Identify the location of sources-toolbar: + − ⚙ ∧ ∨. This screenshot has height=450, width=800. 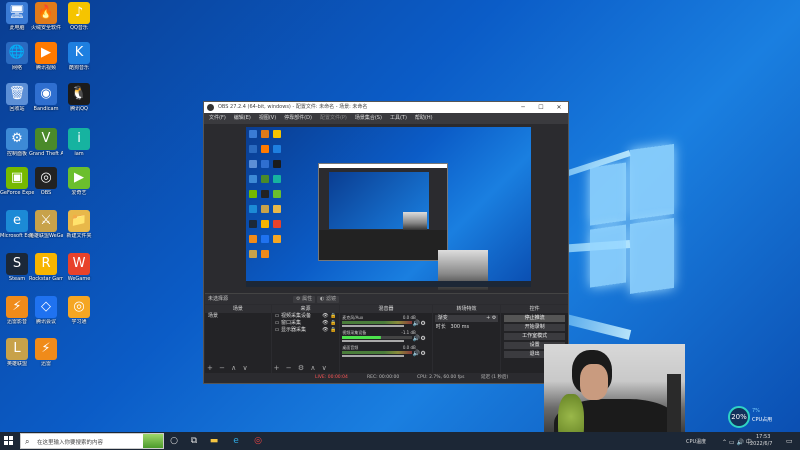
(301, 368).